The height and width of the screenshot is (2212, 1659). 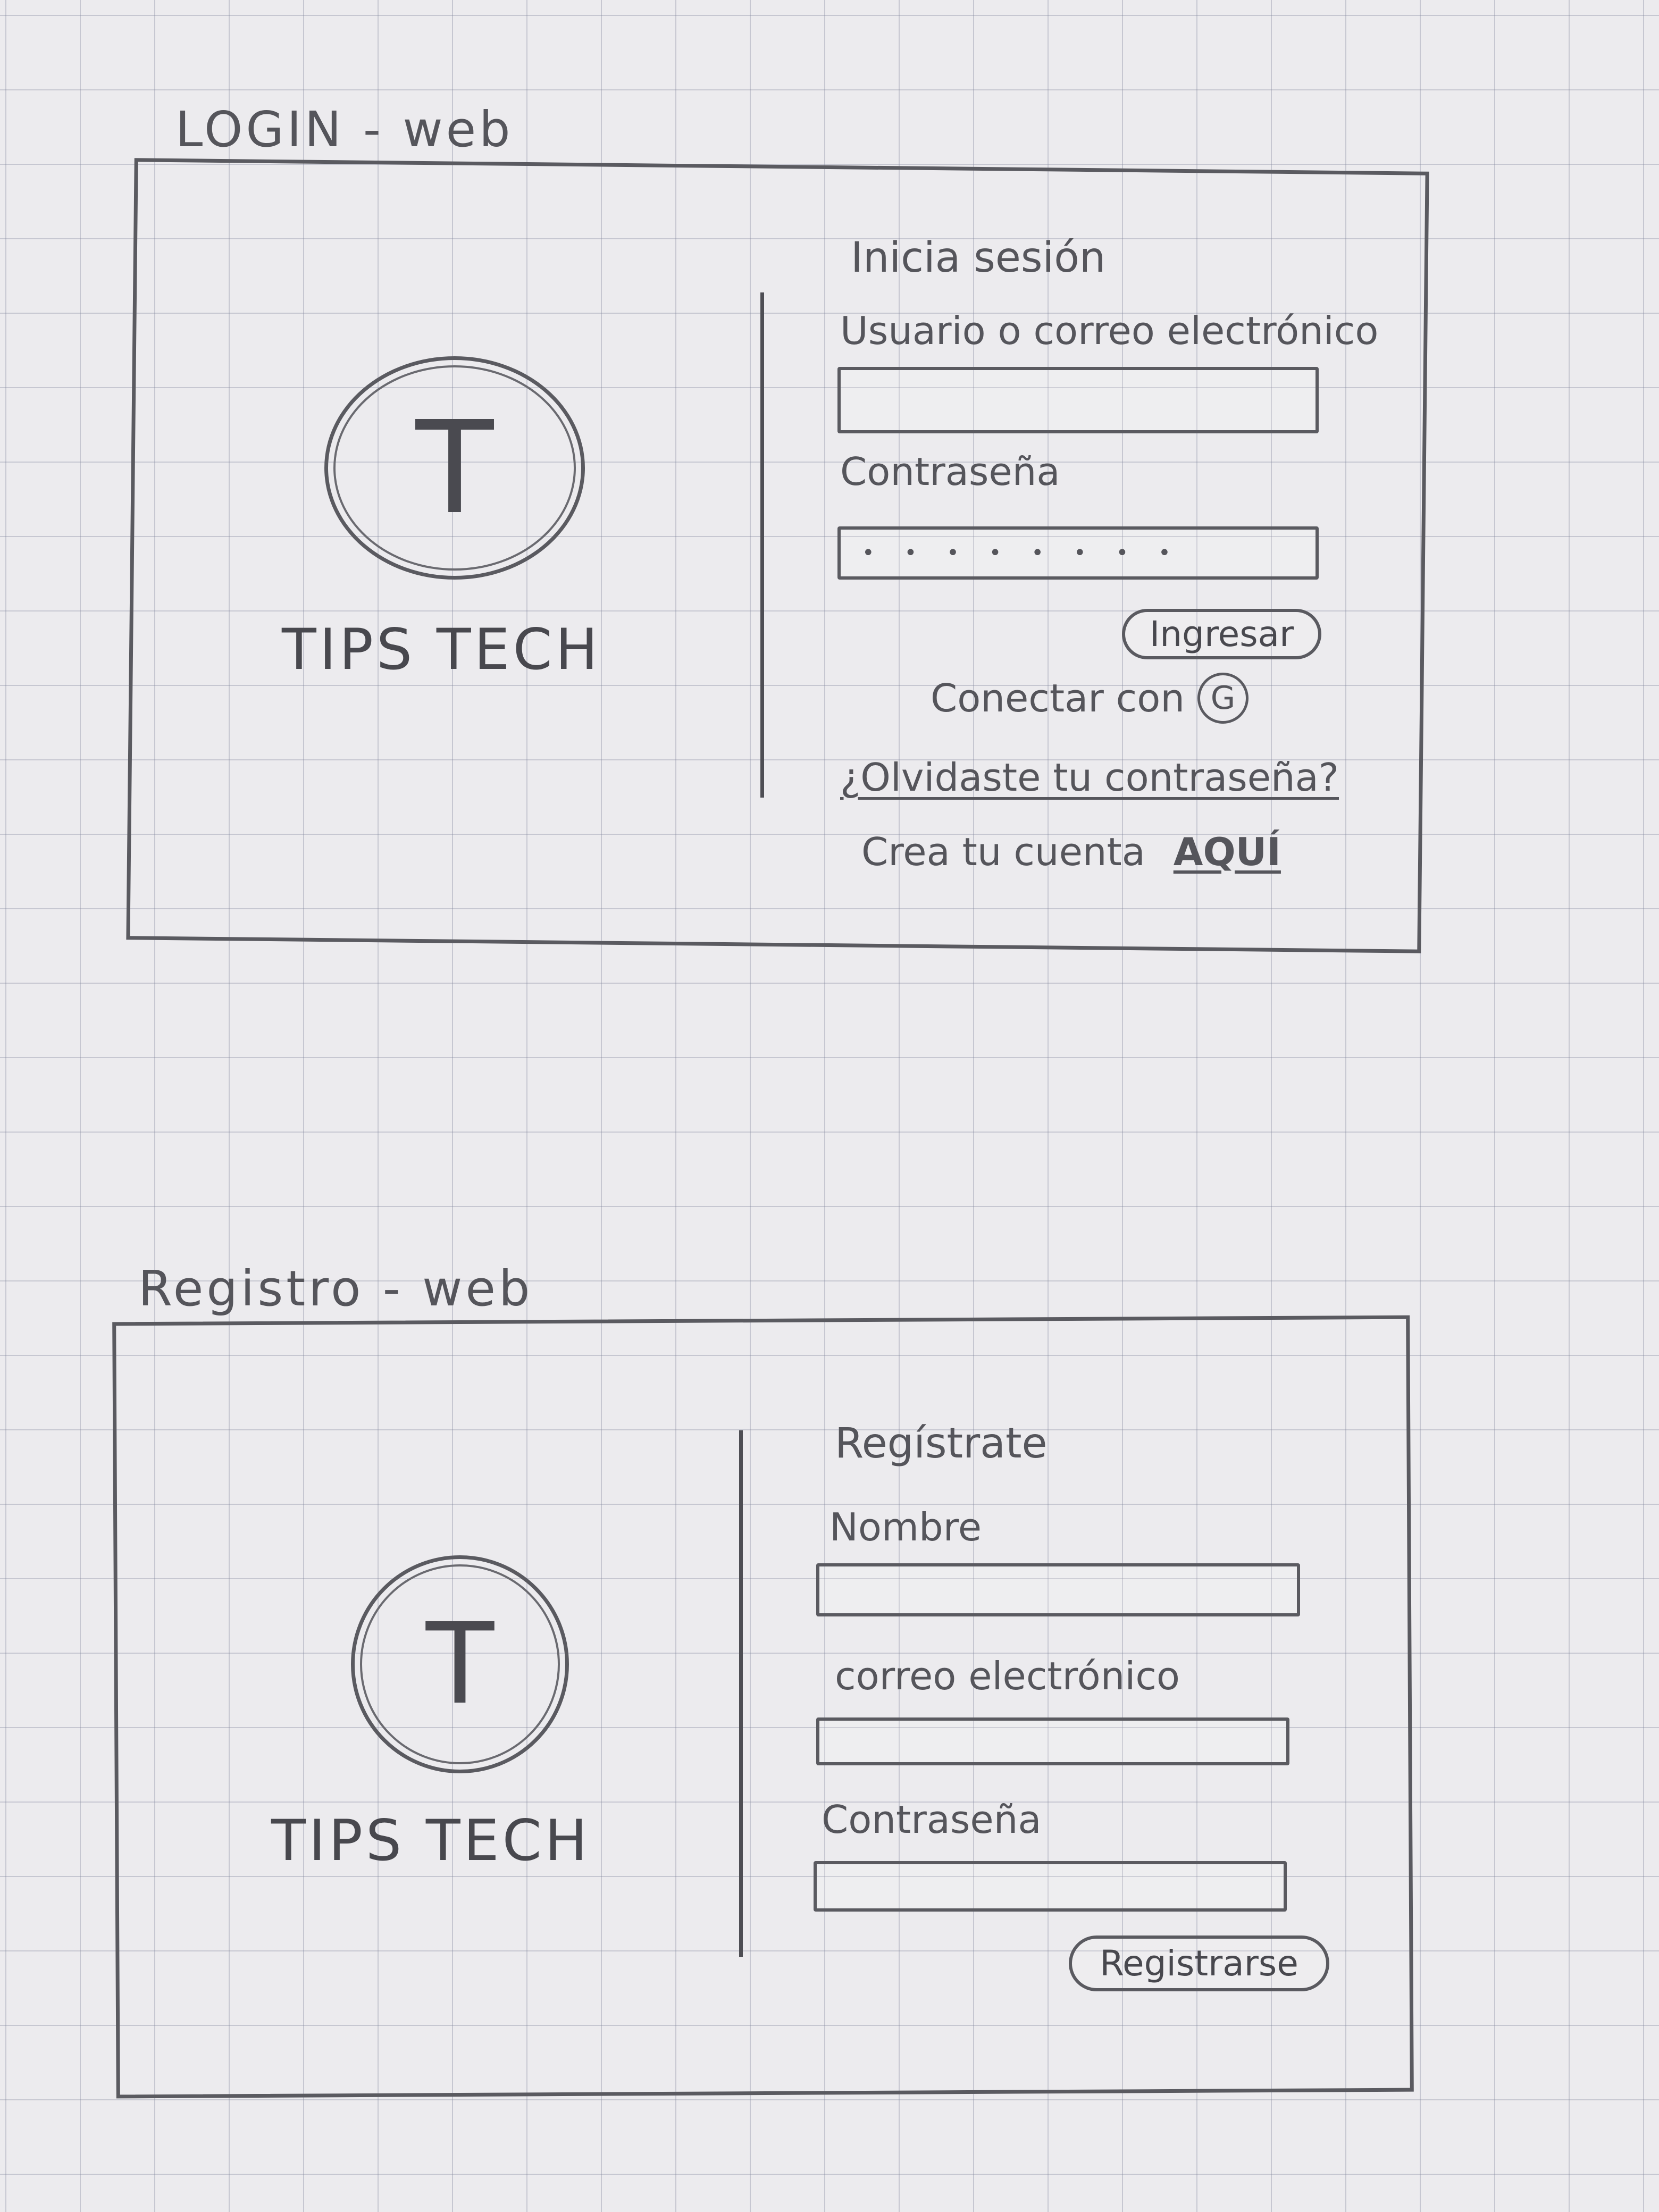 I want to click on login-divider, so click(x=762, y=545).